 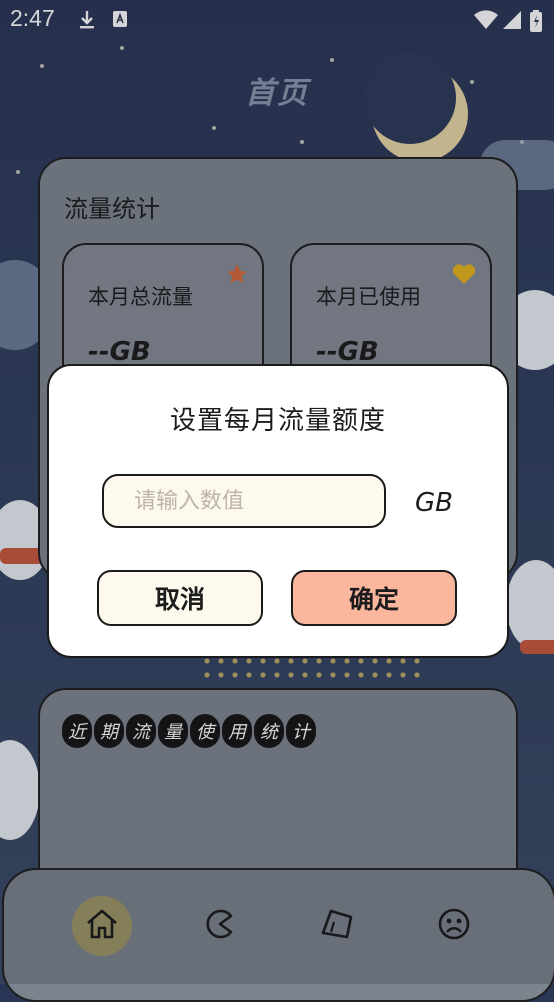 I want to click on quota-input, so click(x=244, y=501).